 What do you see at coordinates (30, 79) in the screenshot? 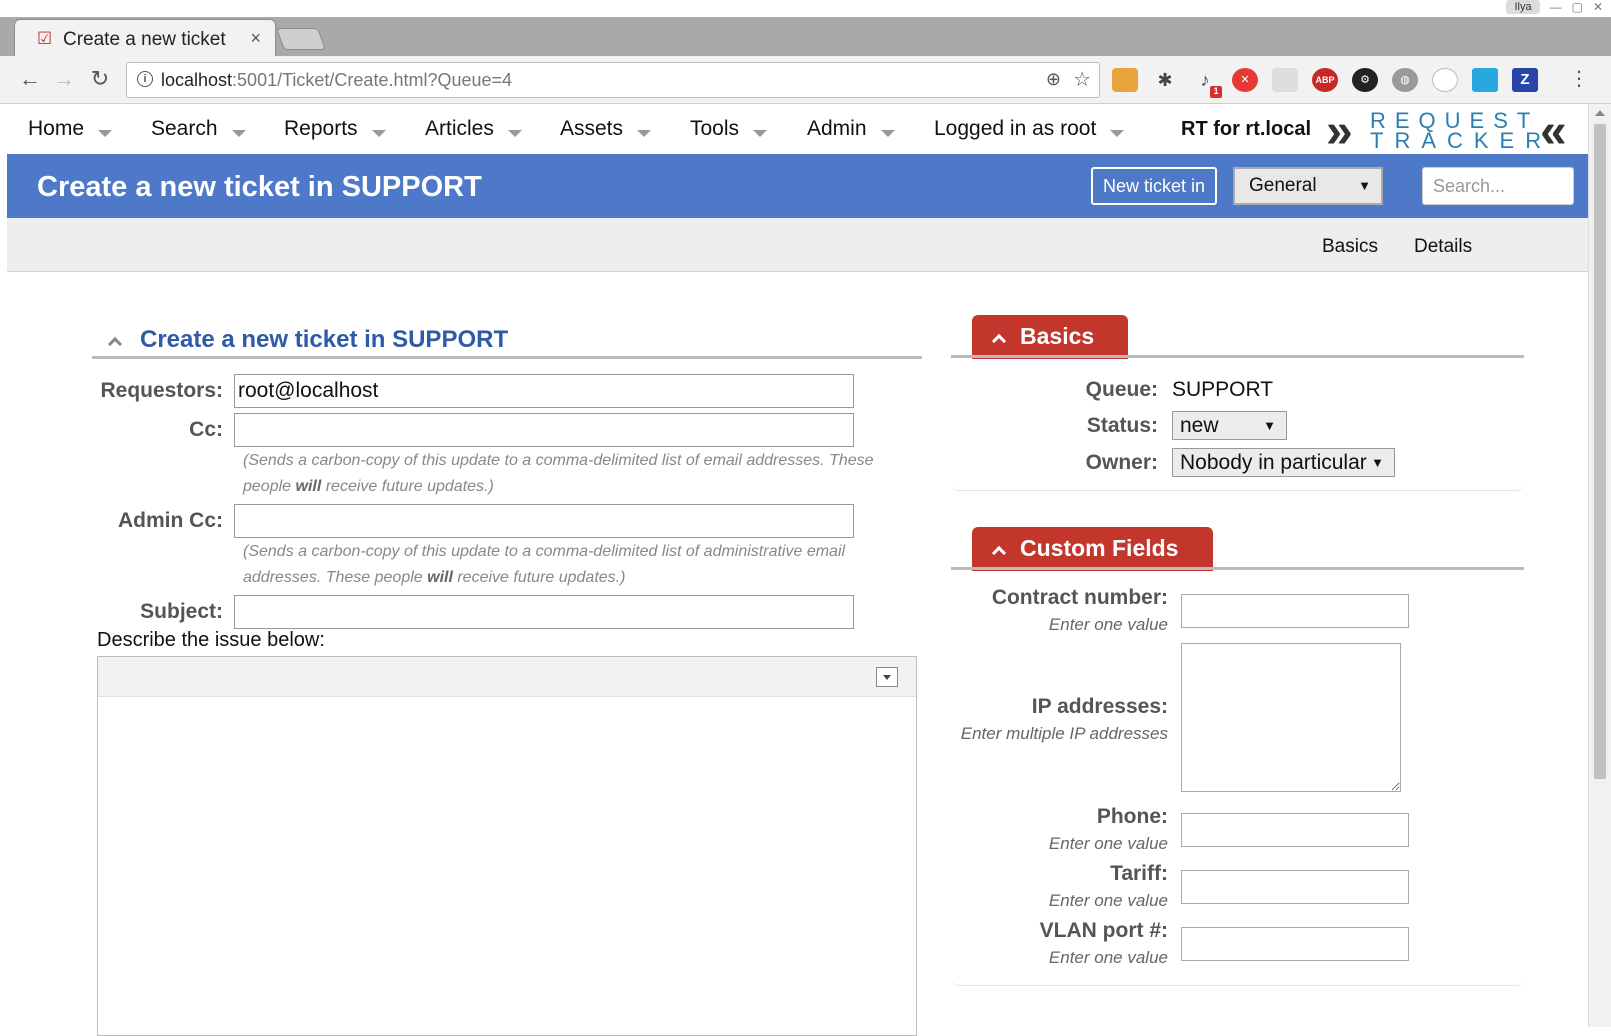
I see `back-arrow-icon: ←` at bounding box center [30, 79].